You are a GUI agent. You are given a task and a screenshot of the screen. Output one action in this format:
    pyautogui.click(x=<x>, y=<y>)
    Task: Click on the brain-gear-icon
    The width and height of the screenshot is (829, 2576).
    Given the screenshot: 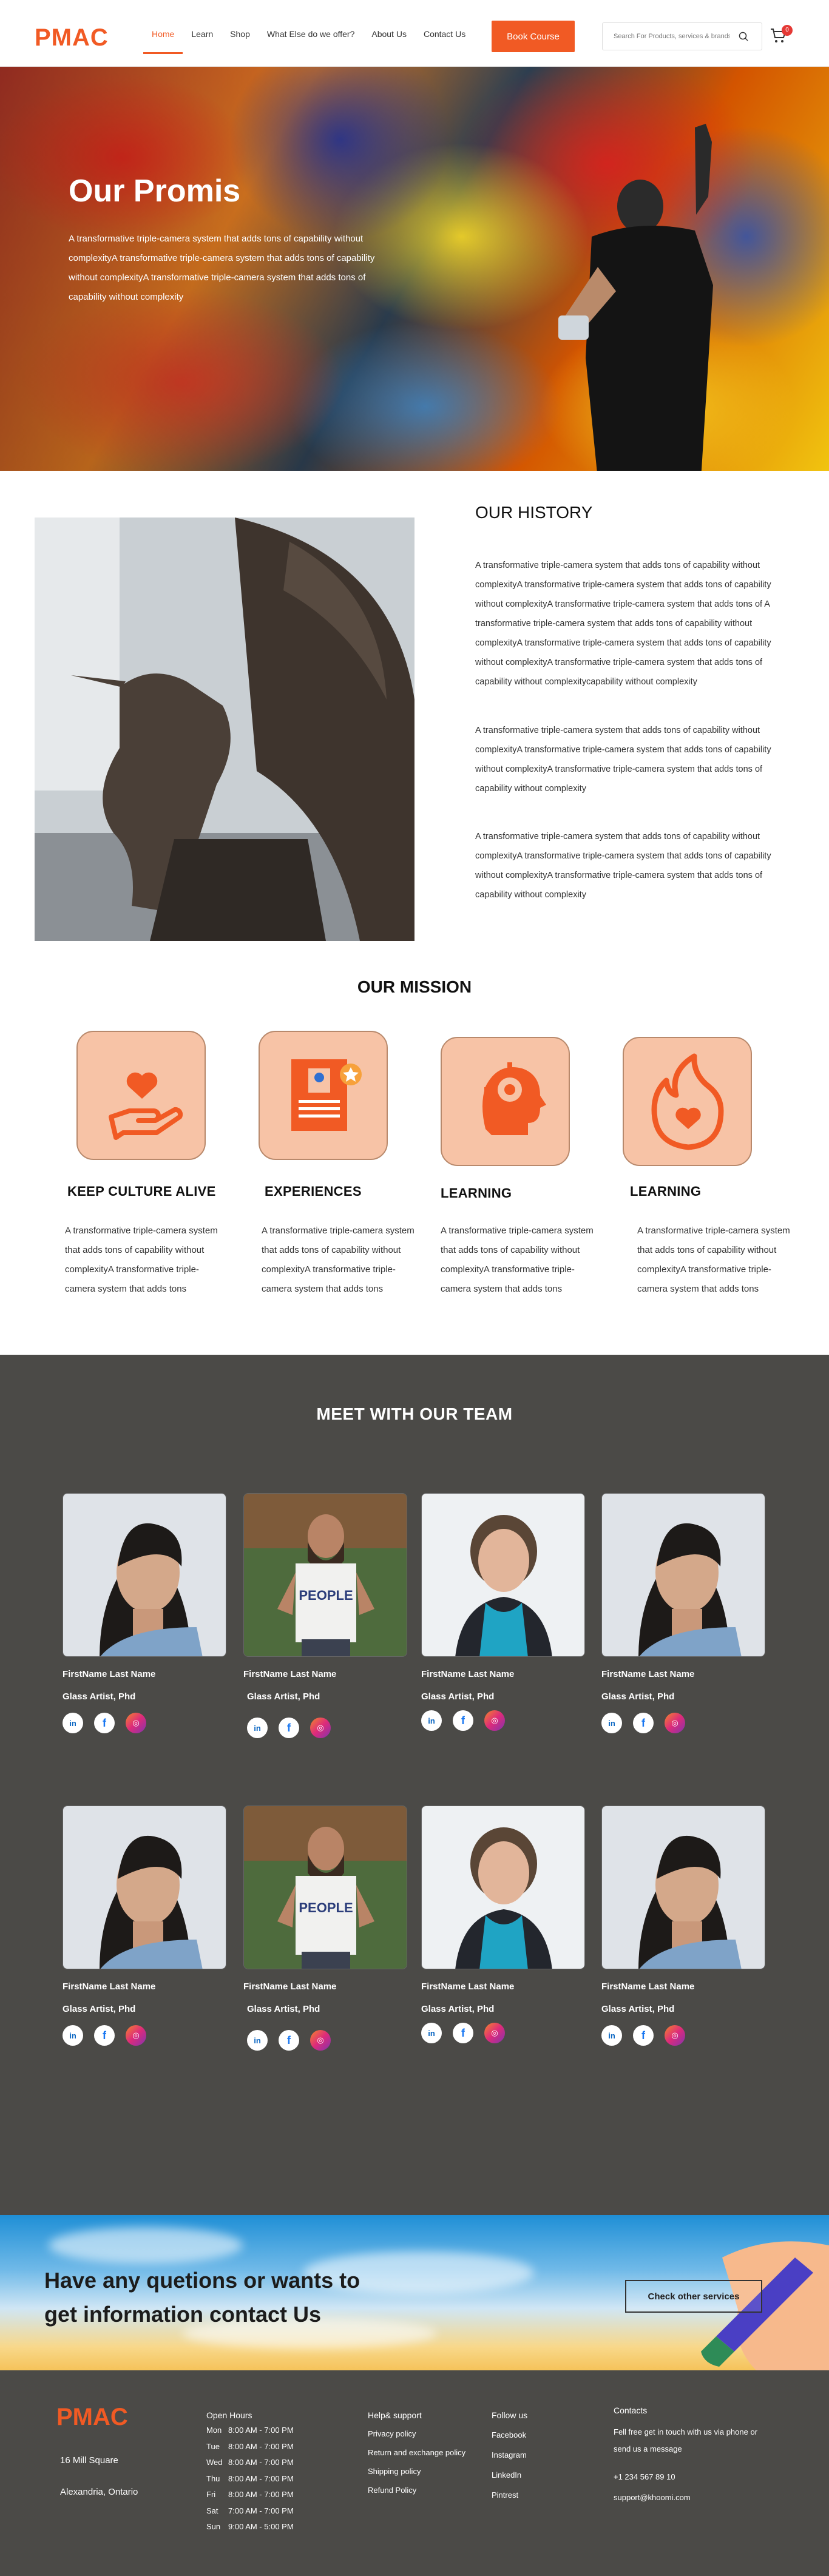 What is the action you would take?
    pyautogui.click(x=514, y=1098)
    